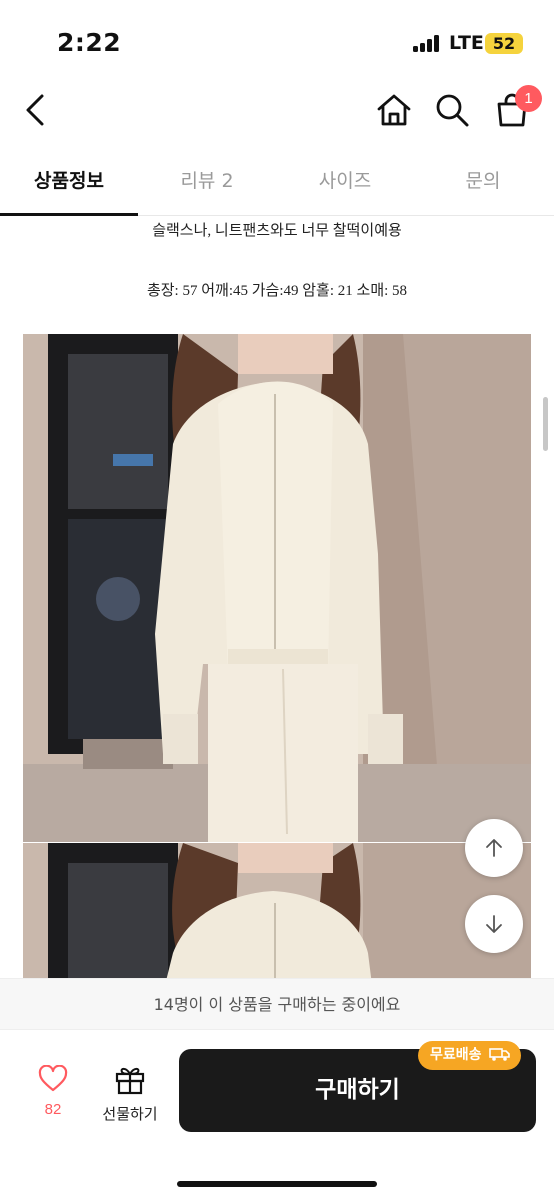 Image resolution: width=554 pixels, height=1200 pixels. I want to click on tab-reviews: 리뷰 2, so click(207, 183).